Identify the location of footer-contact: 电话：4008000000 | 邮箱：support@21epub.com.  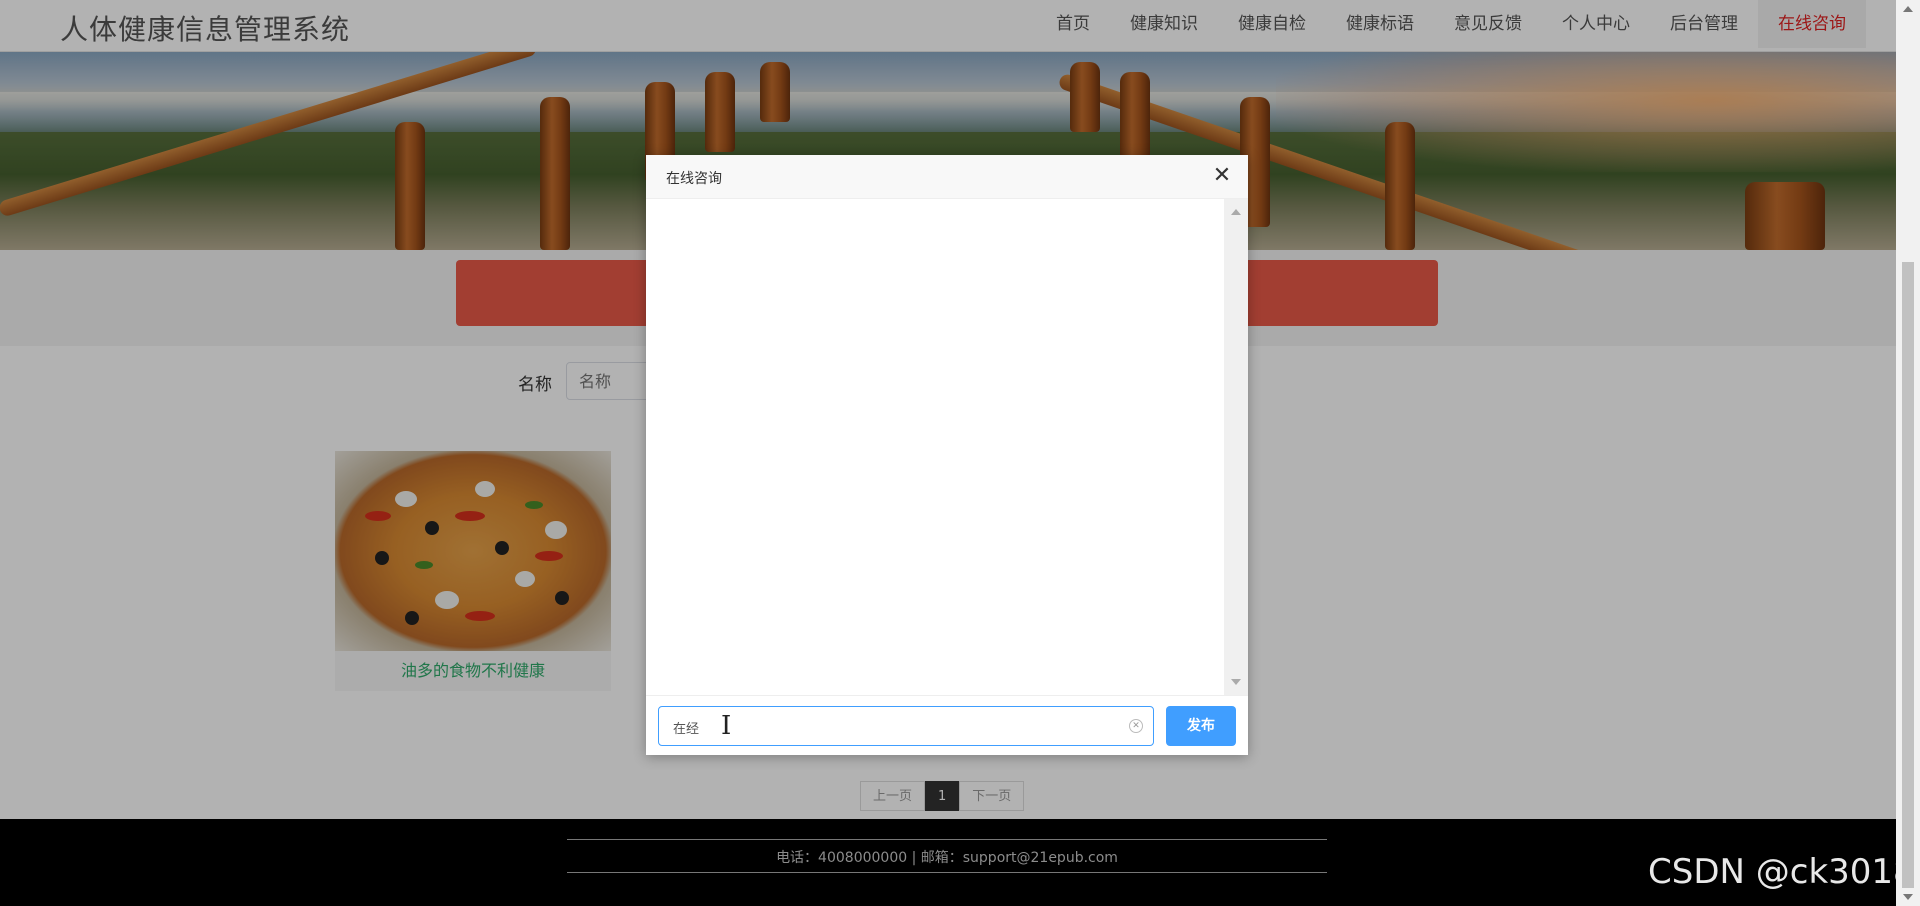
(947, 858).